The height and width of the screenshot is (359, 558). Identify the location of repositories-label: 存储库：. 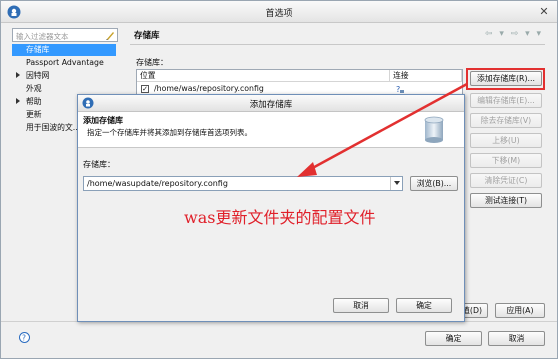
(152, 62).